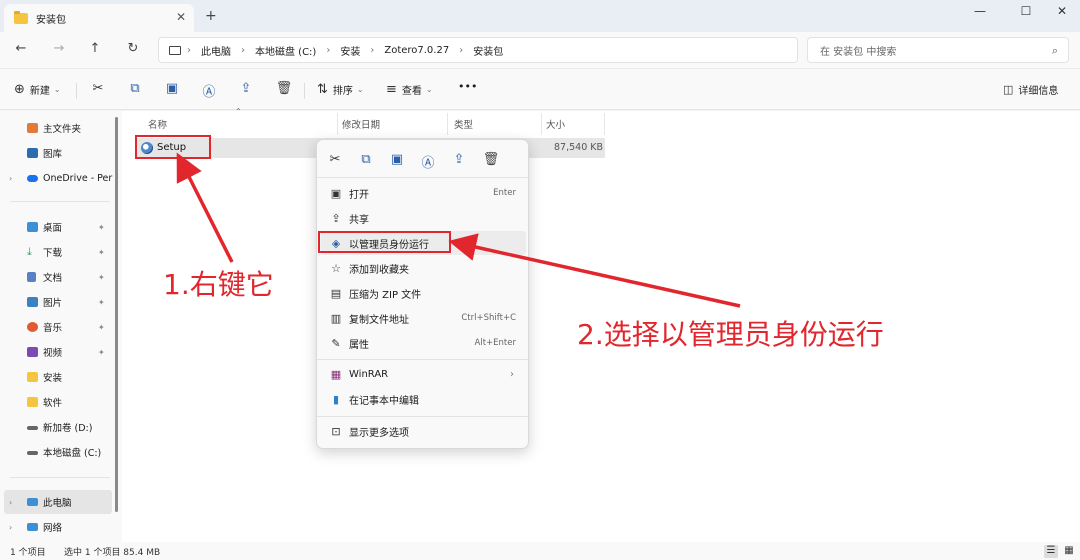 This screenshot has width=1080, height=560. Describe the element at coordinates (32, 153) in the screenshot. I see `gallery-icon` at that location.